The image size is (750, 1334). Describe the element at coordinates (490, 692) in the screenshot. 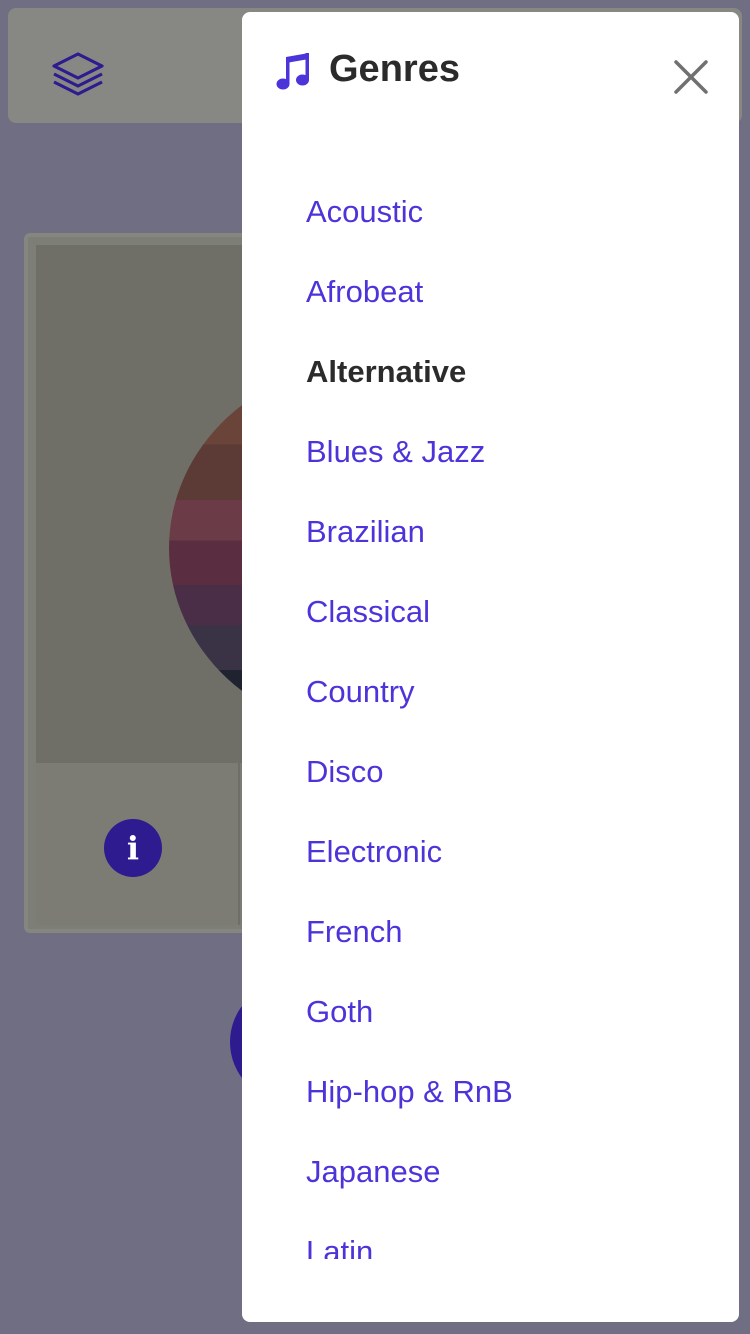

I see `genre-item-country: Country` at that location.